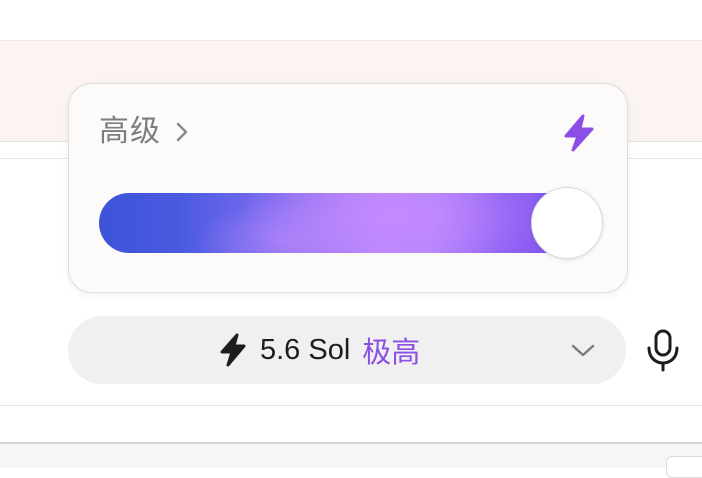  Describe the element at coordinates (130, 131) in the screenshot. I see `popover-title: 高级` at that location.